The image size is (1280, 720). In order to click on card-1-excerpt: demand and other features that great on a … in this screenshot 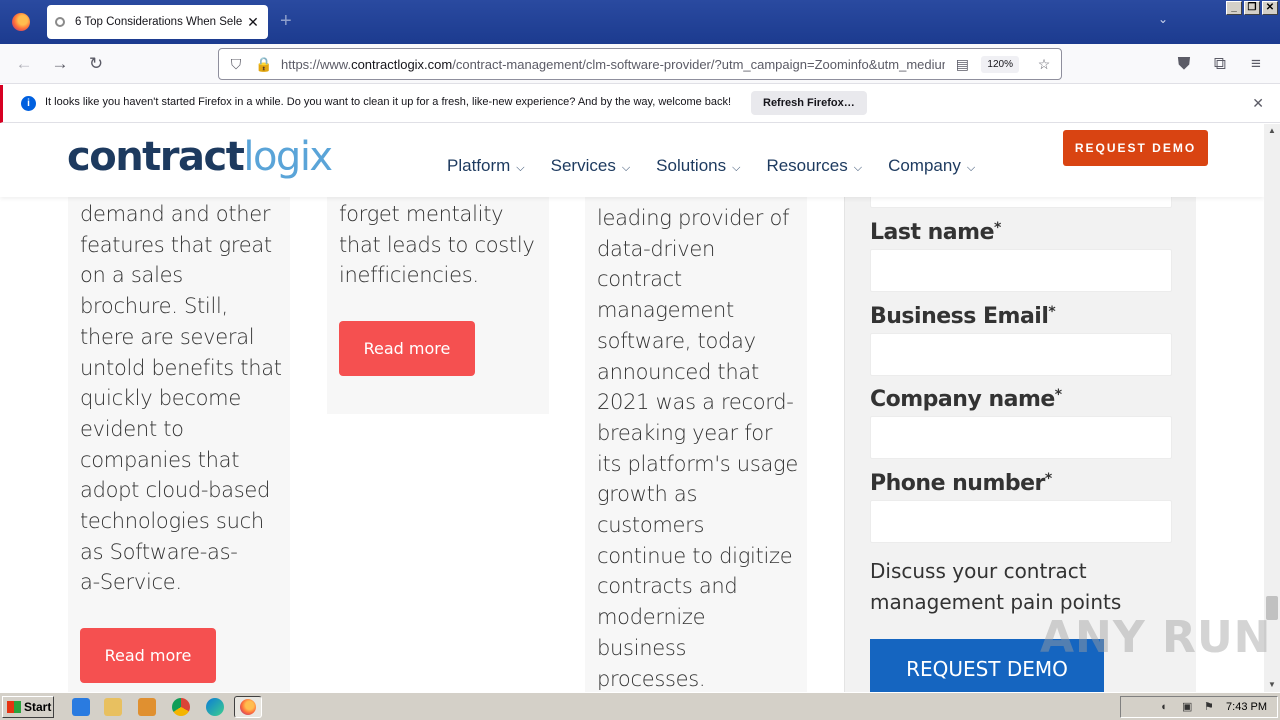, I will do `click(185, 398)`.